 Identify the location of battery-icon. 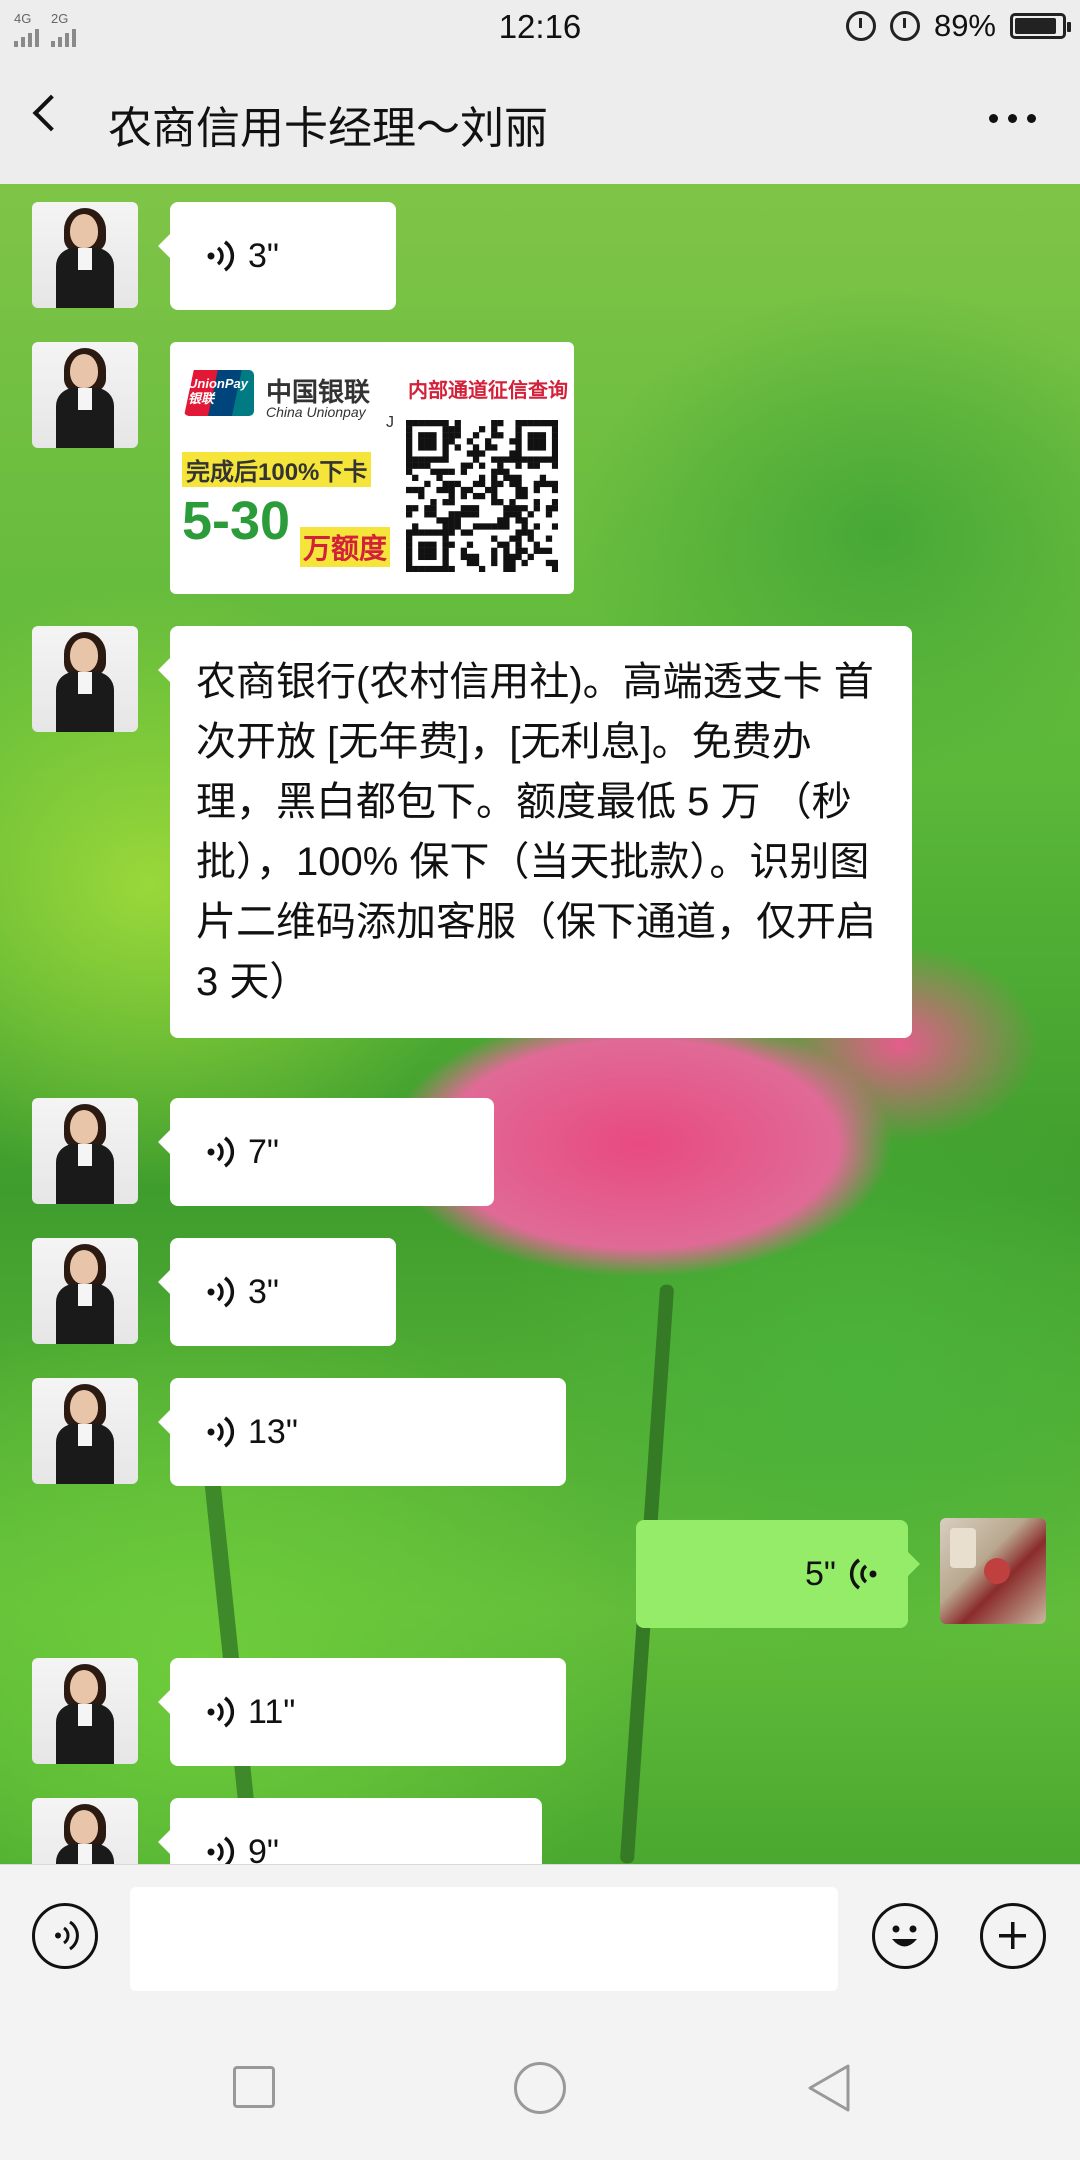
(1040, 26).